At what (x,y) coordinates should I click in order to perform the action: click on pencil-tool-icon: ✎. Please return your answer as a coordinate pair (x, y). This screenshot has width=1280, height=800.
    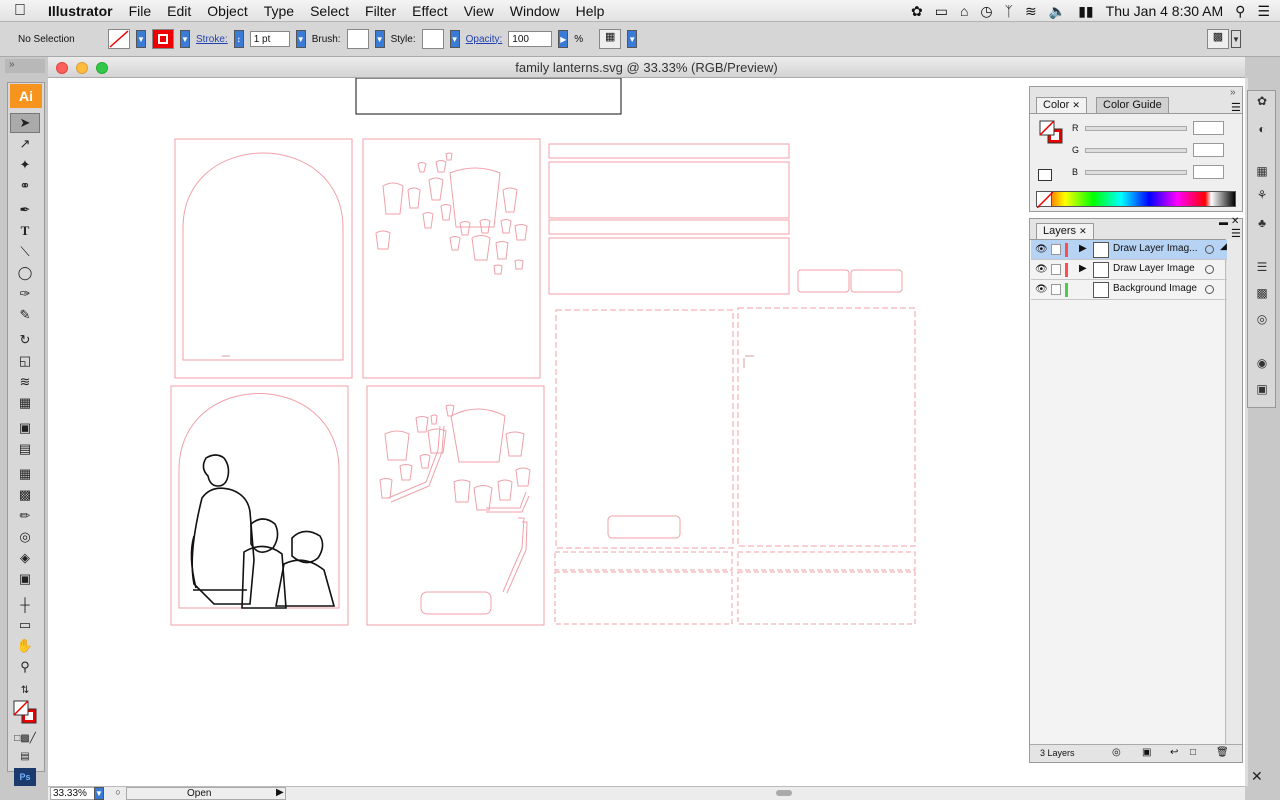
    Looking at the image, I should click on (25, 315).